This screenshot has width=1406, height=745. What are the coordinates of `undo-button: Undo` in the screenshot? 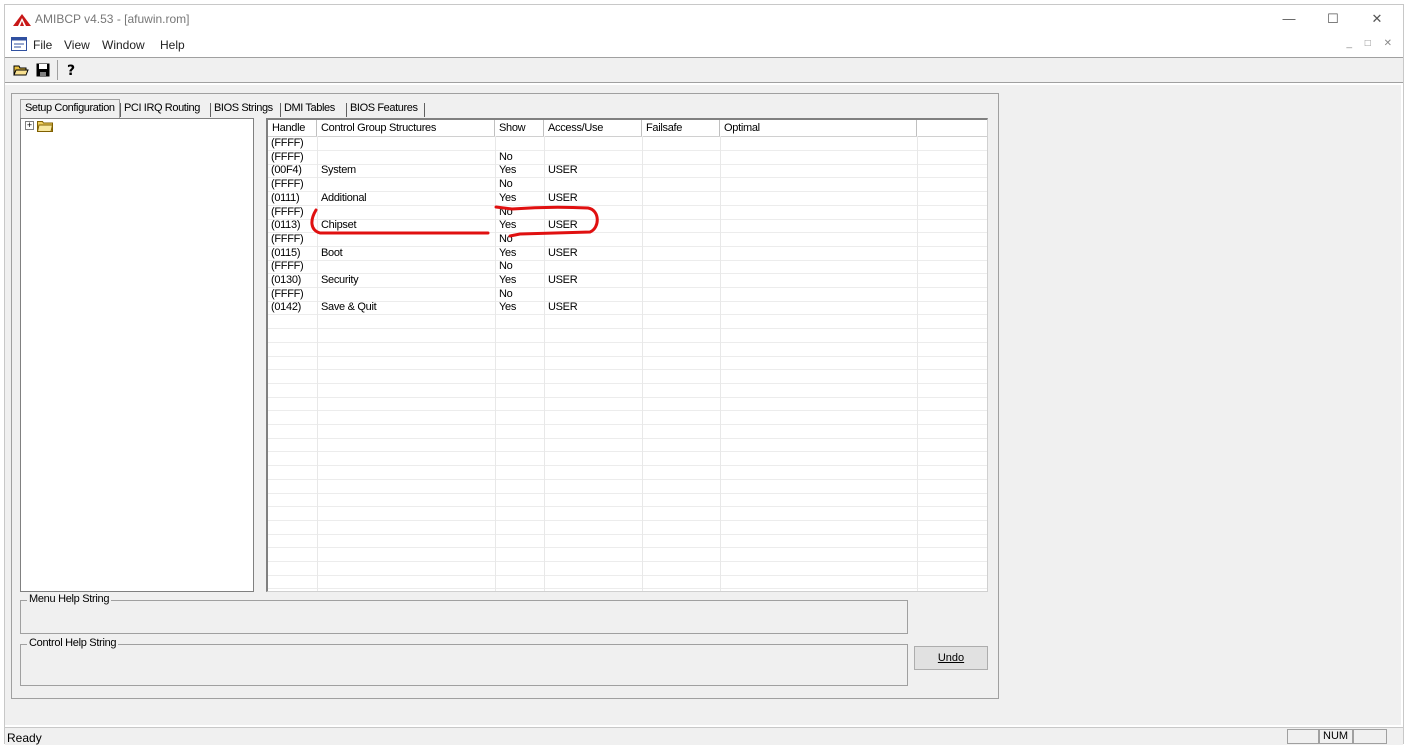 It's located at (951, 658).